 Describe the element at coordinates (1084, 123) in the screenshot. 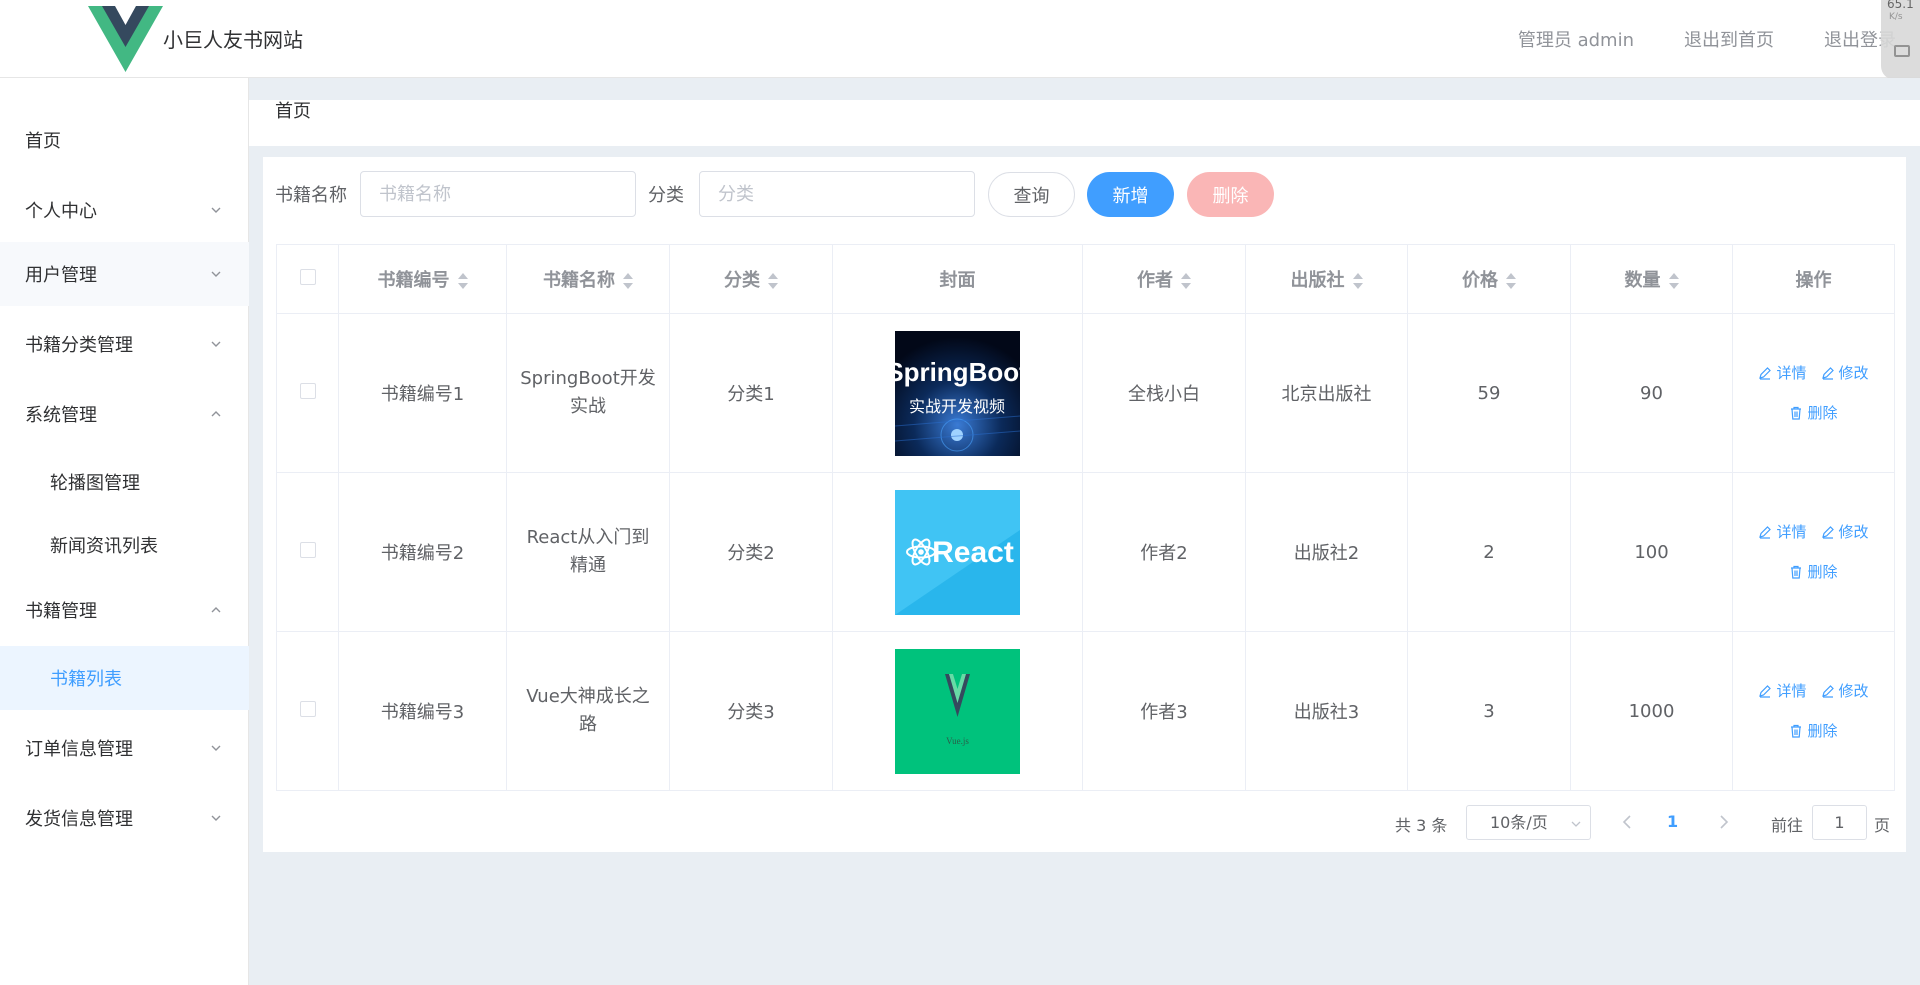

I see `breadcrumb-bar: 首页` at that location.